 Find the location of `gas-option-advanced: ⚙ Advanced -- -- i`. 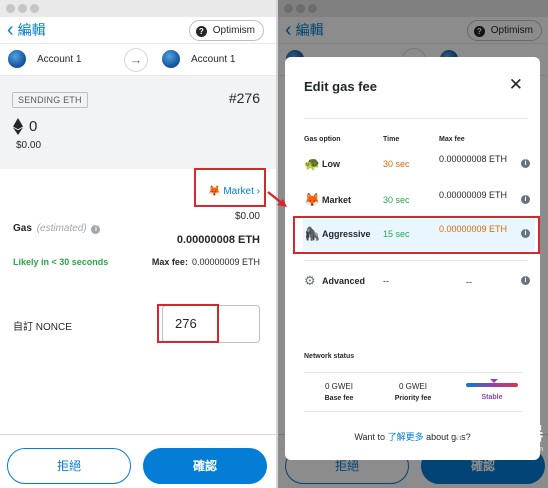

gas-option-advanced: ⚙ Advanced -- -- i is located at coordinates (418, 282).